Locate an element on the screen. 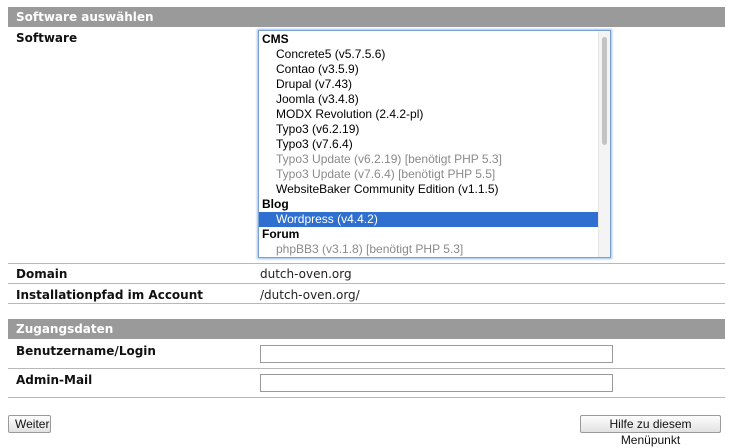 This screenshot has width=733, height=448. listbox-option: Concrete5 (v5.7.5.6) is located at coordinates (428, 54).